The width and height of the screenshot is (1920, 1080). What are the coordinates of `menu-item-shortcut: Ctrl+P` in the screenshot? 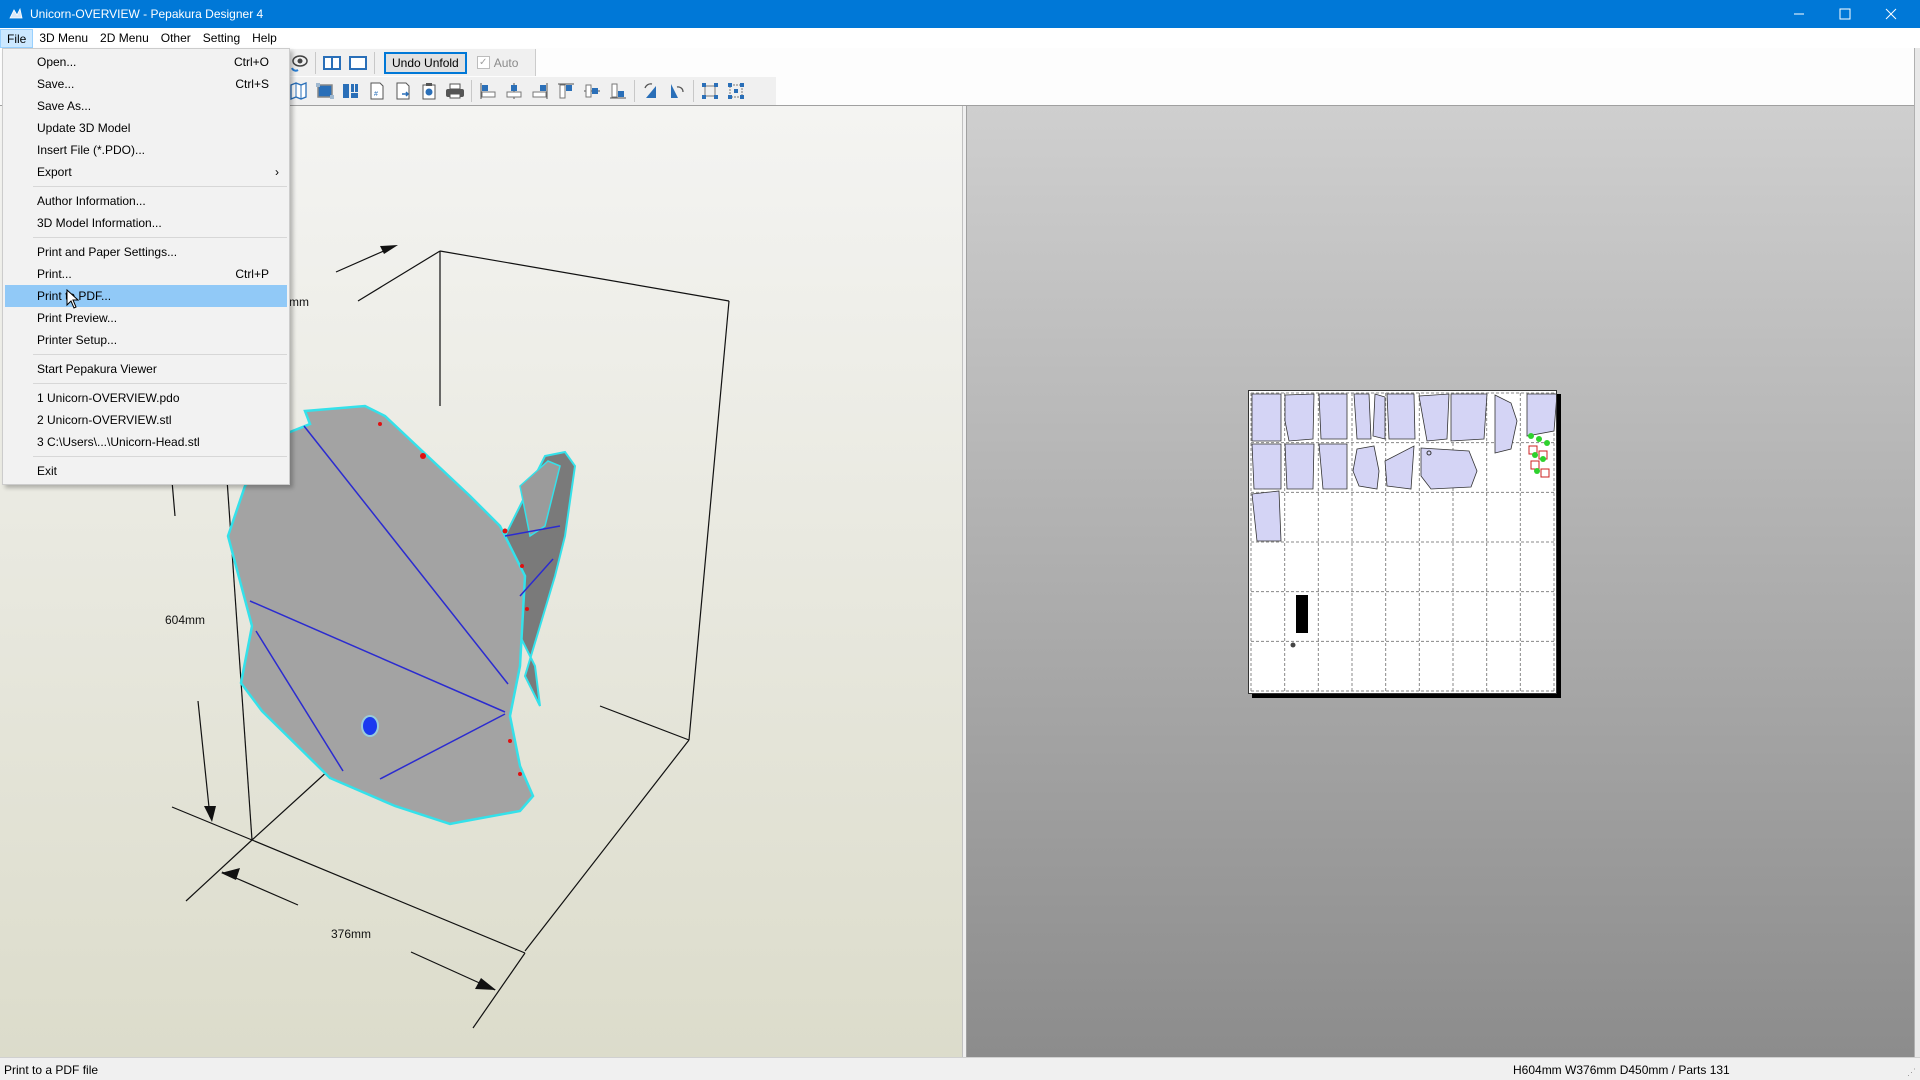 It's located at (252, 274).